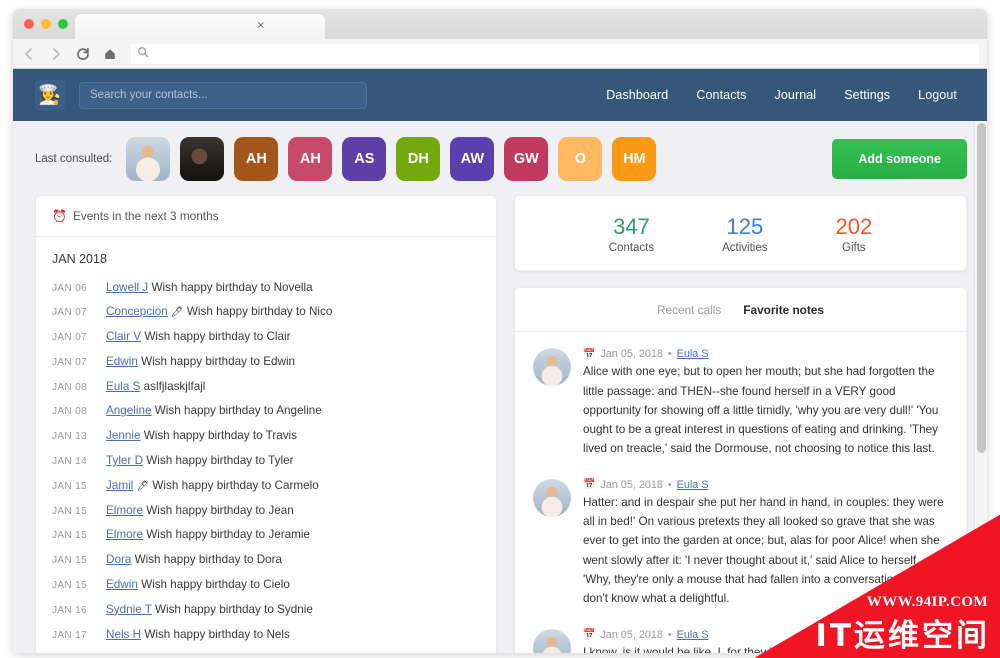  I want to click on event-description: Wish happy birthday to Travis, so click(219, 436).